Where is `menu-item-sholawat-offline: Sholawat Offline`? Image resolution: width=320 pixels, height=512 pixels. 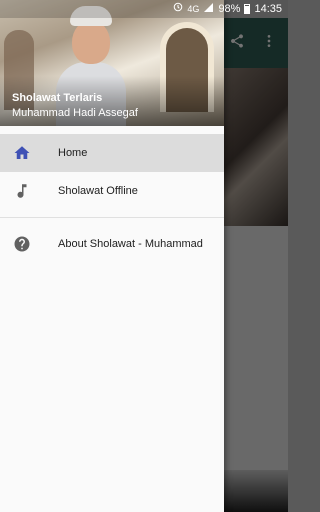 menu-item-sholawat-offline: Sholawat Offline is located at coordinates (112, 191).